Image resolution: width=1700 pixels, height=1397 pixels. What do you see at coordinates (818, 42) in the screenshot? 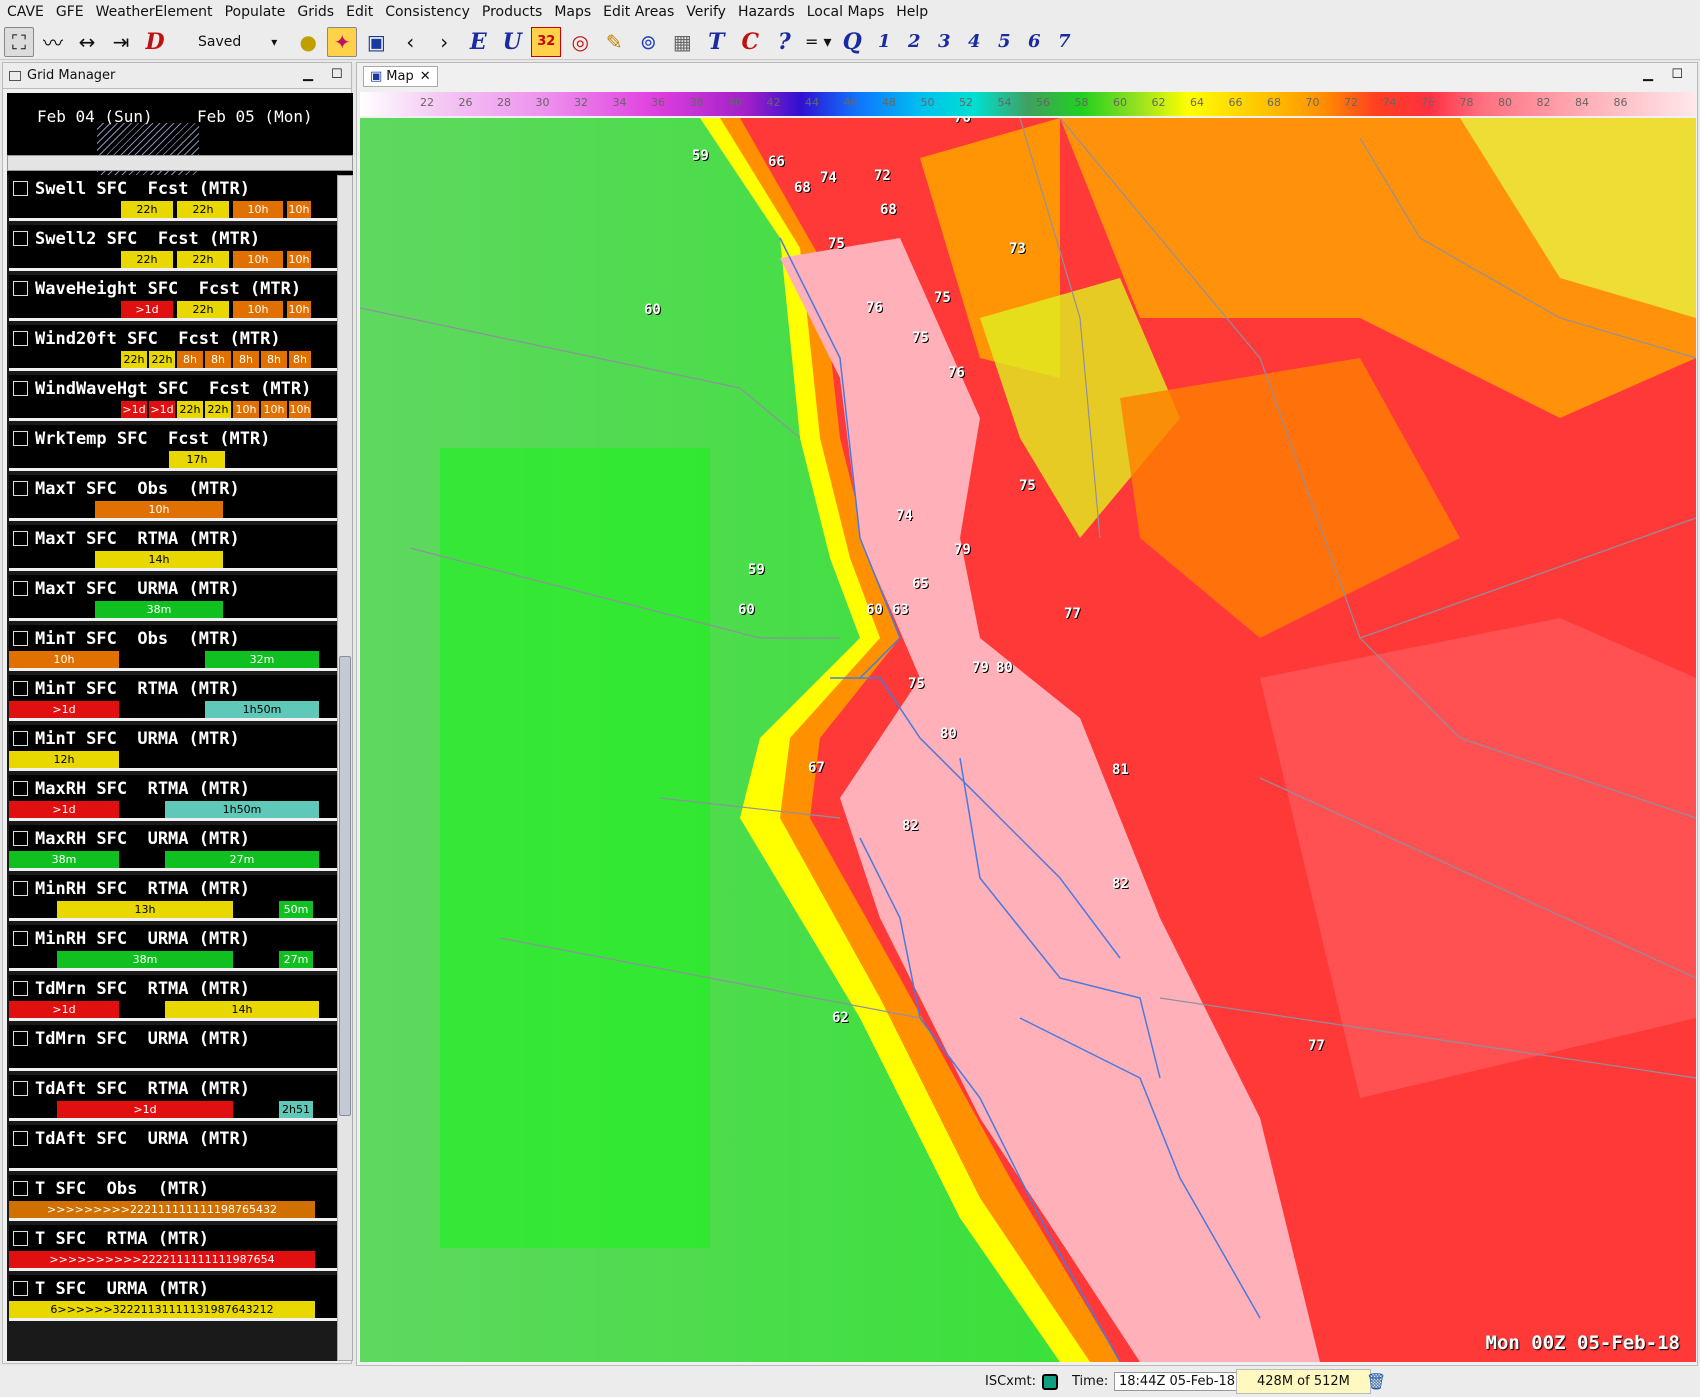
I see `equals-dropdown-icon: = ▾` at bounding box center [818, 42].